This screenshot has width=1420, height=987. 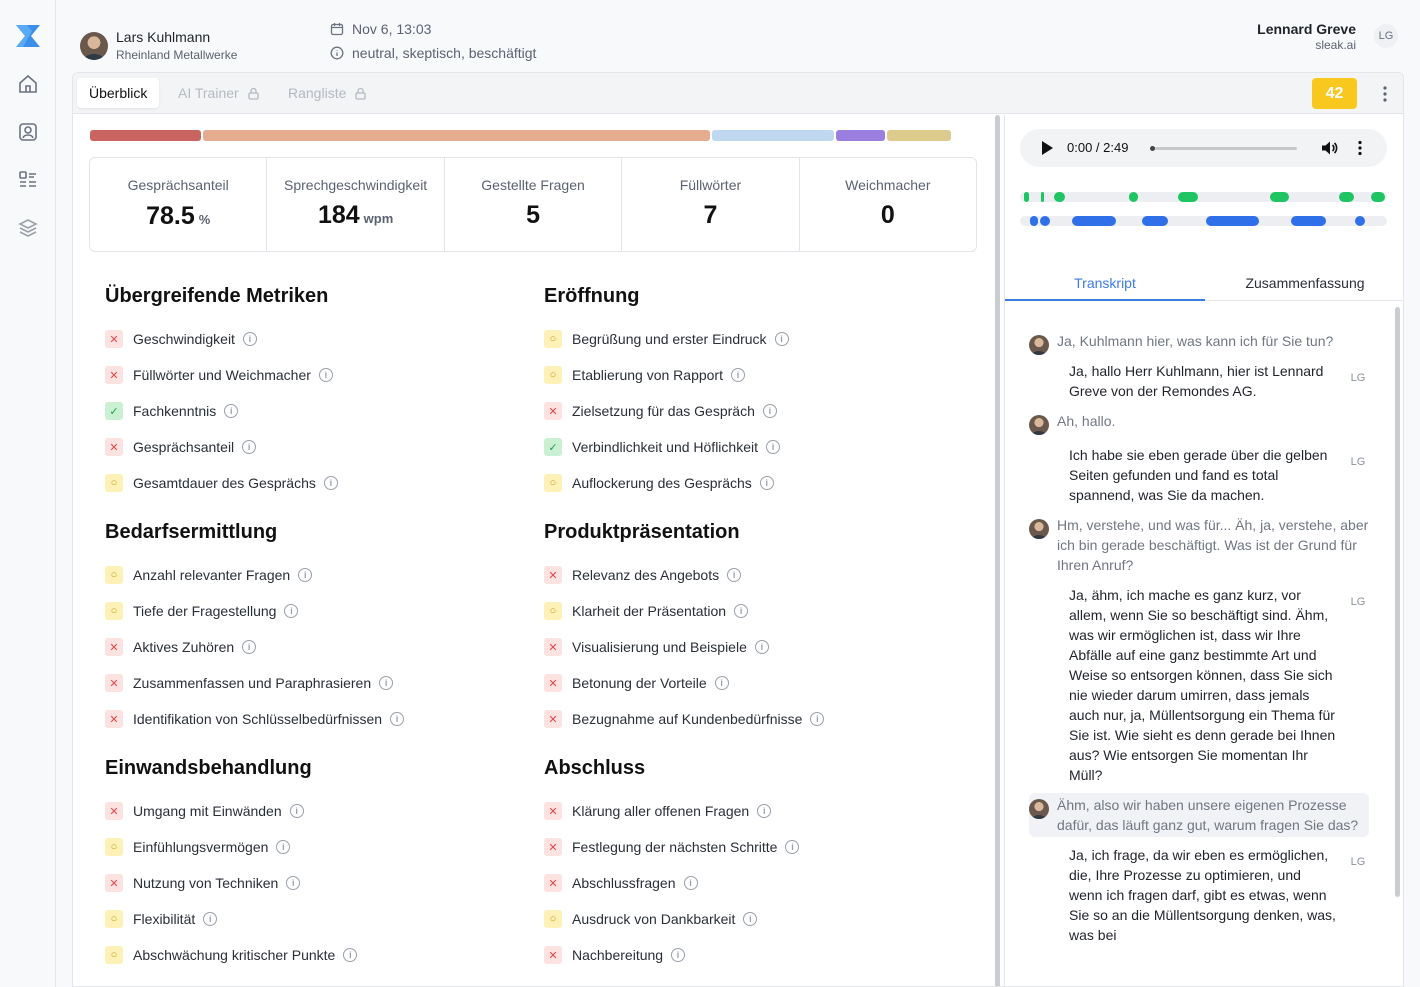 What do you see at coordinates (327, 93) in the screenshot?
I see `tab-ranking: Rangliste` at bounding box center [327, 93].